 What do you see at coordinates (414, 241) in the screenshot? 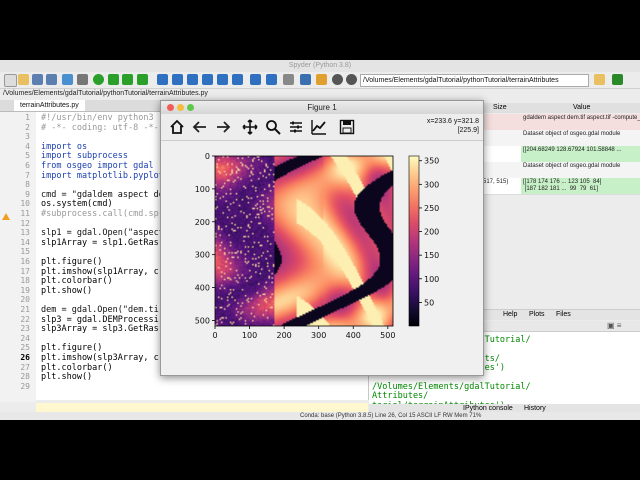
I see `colorbar` at bounding box center [414, 241].